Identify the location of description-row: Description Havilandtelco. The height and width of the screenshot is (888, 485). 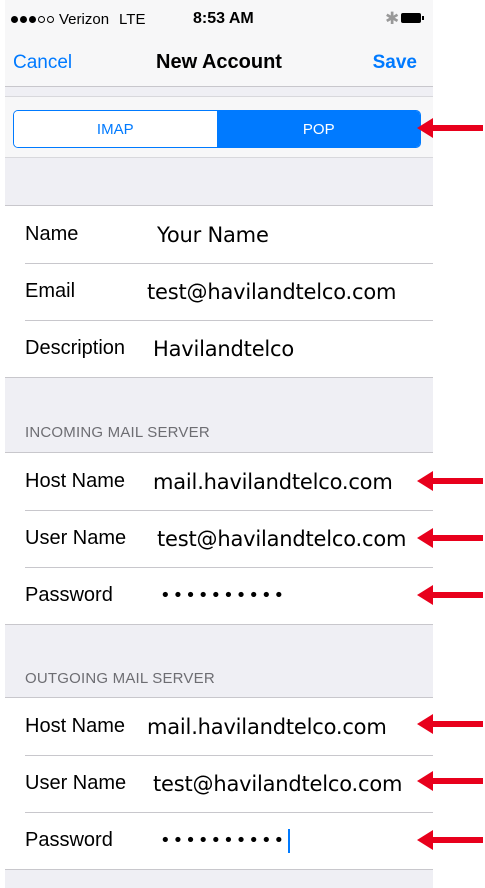
(219, 348).